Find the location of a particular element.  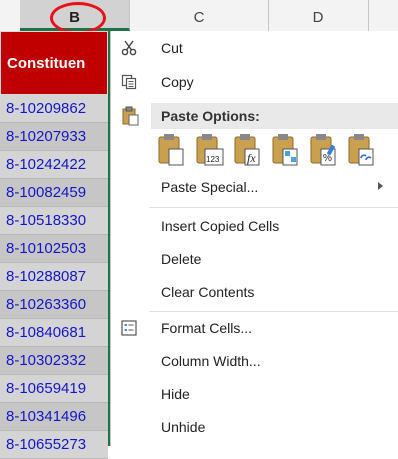

paste-options-header: Paste Options: is located at coordinates (274, 116).